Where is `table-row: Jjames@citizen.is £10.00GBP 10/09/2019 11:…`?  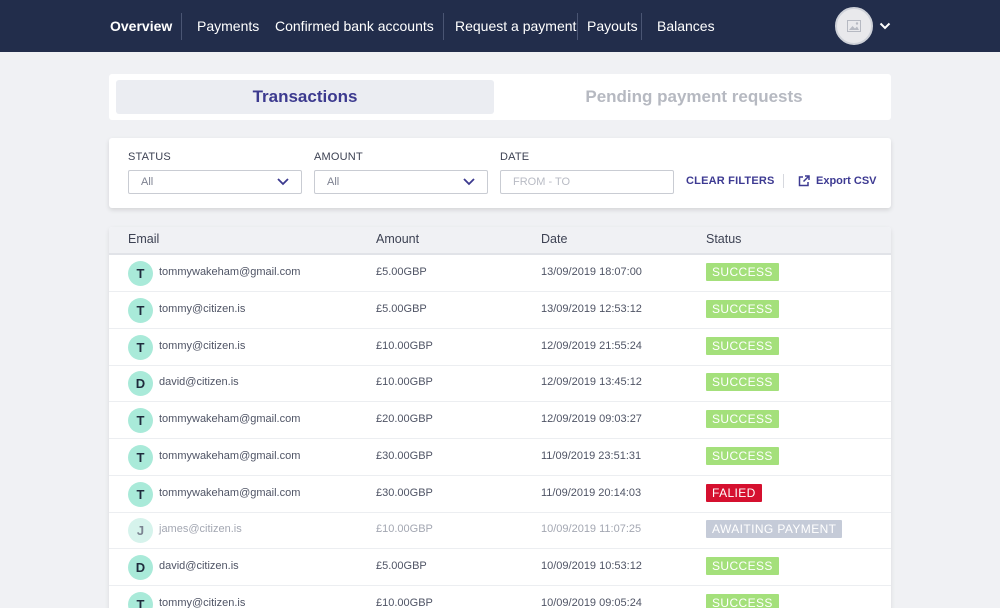 table-row: Jjames@citizen.is £10.00GBP 10/09/2019 11:… is located at coordinates (500, 531).